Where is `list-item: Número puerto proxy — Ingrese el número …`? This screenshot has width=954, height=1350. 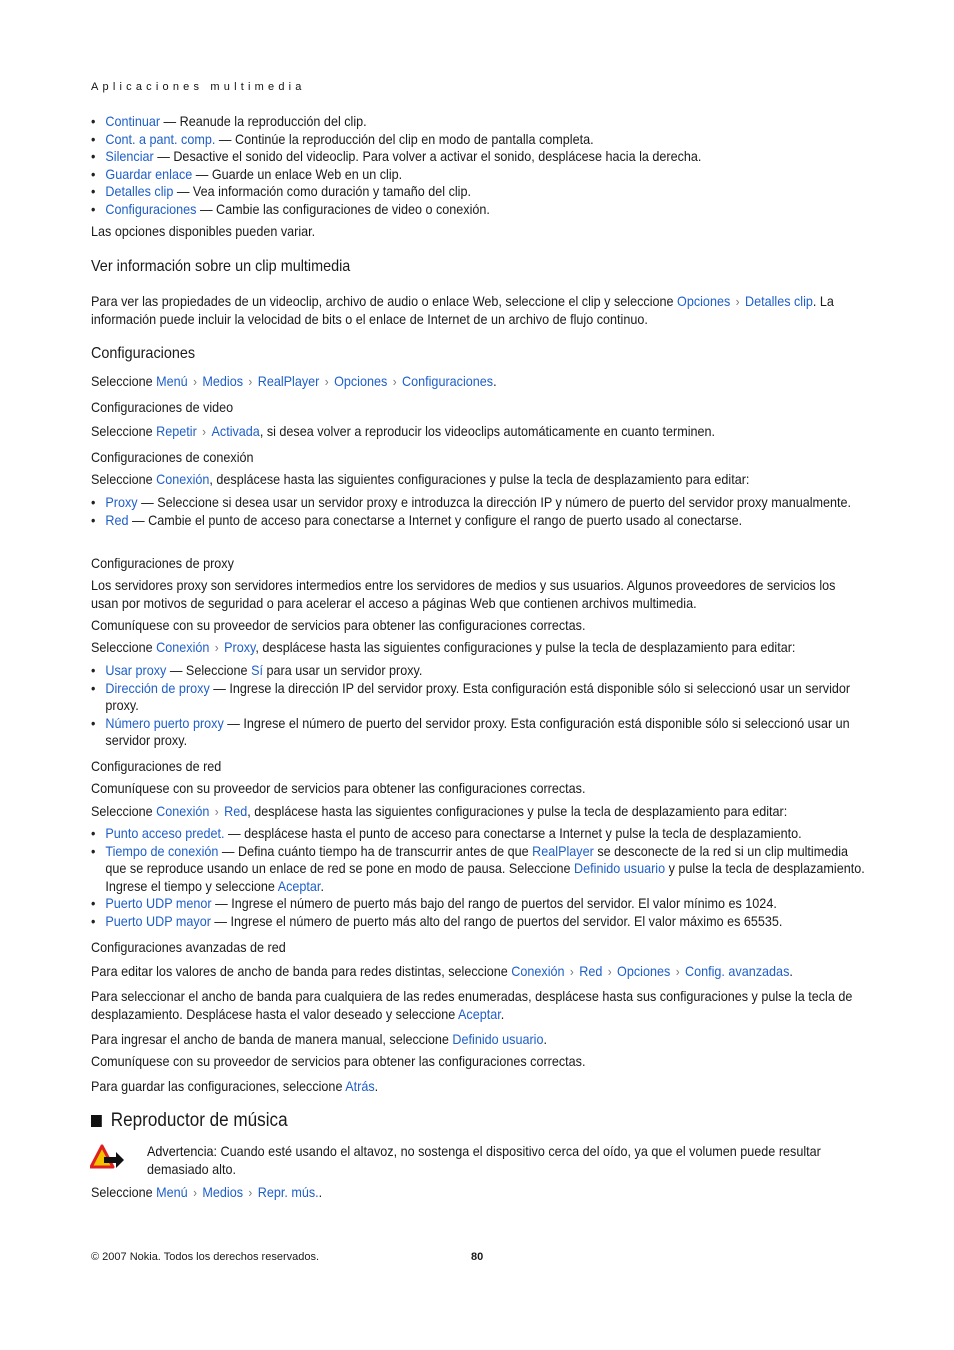 list-item: Número puerto proxy — Ingrese el número … is located at coordinates (478, 732).